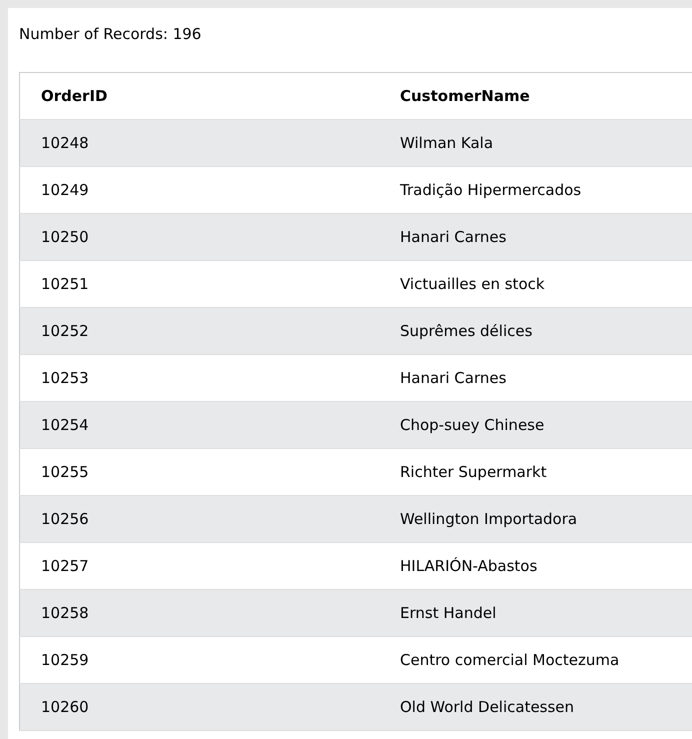  I want to click on record-count: Number of Records: 196, so click(110, 34).